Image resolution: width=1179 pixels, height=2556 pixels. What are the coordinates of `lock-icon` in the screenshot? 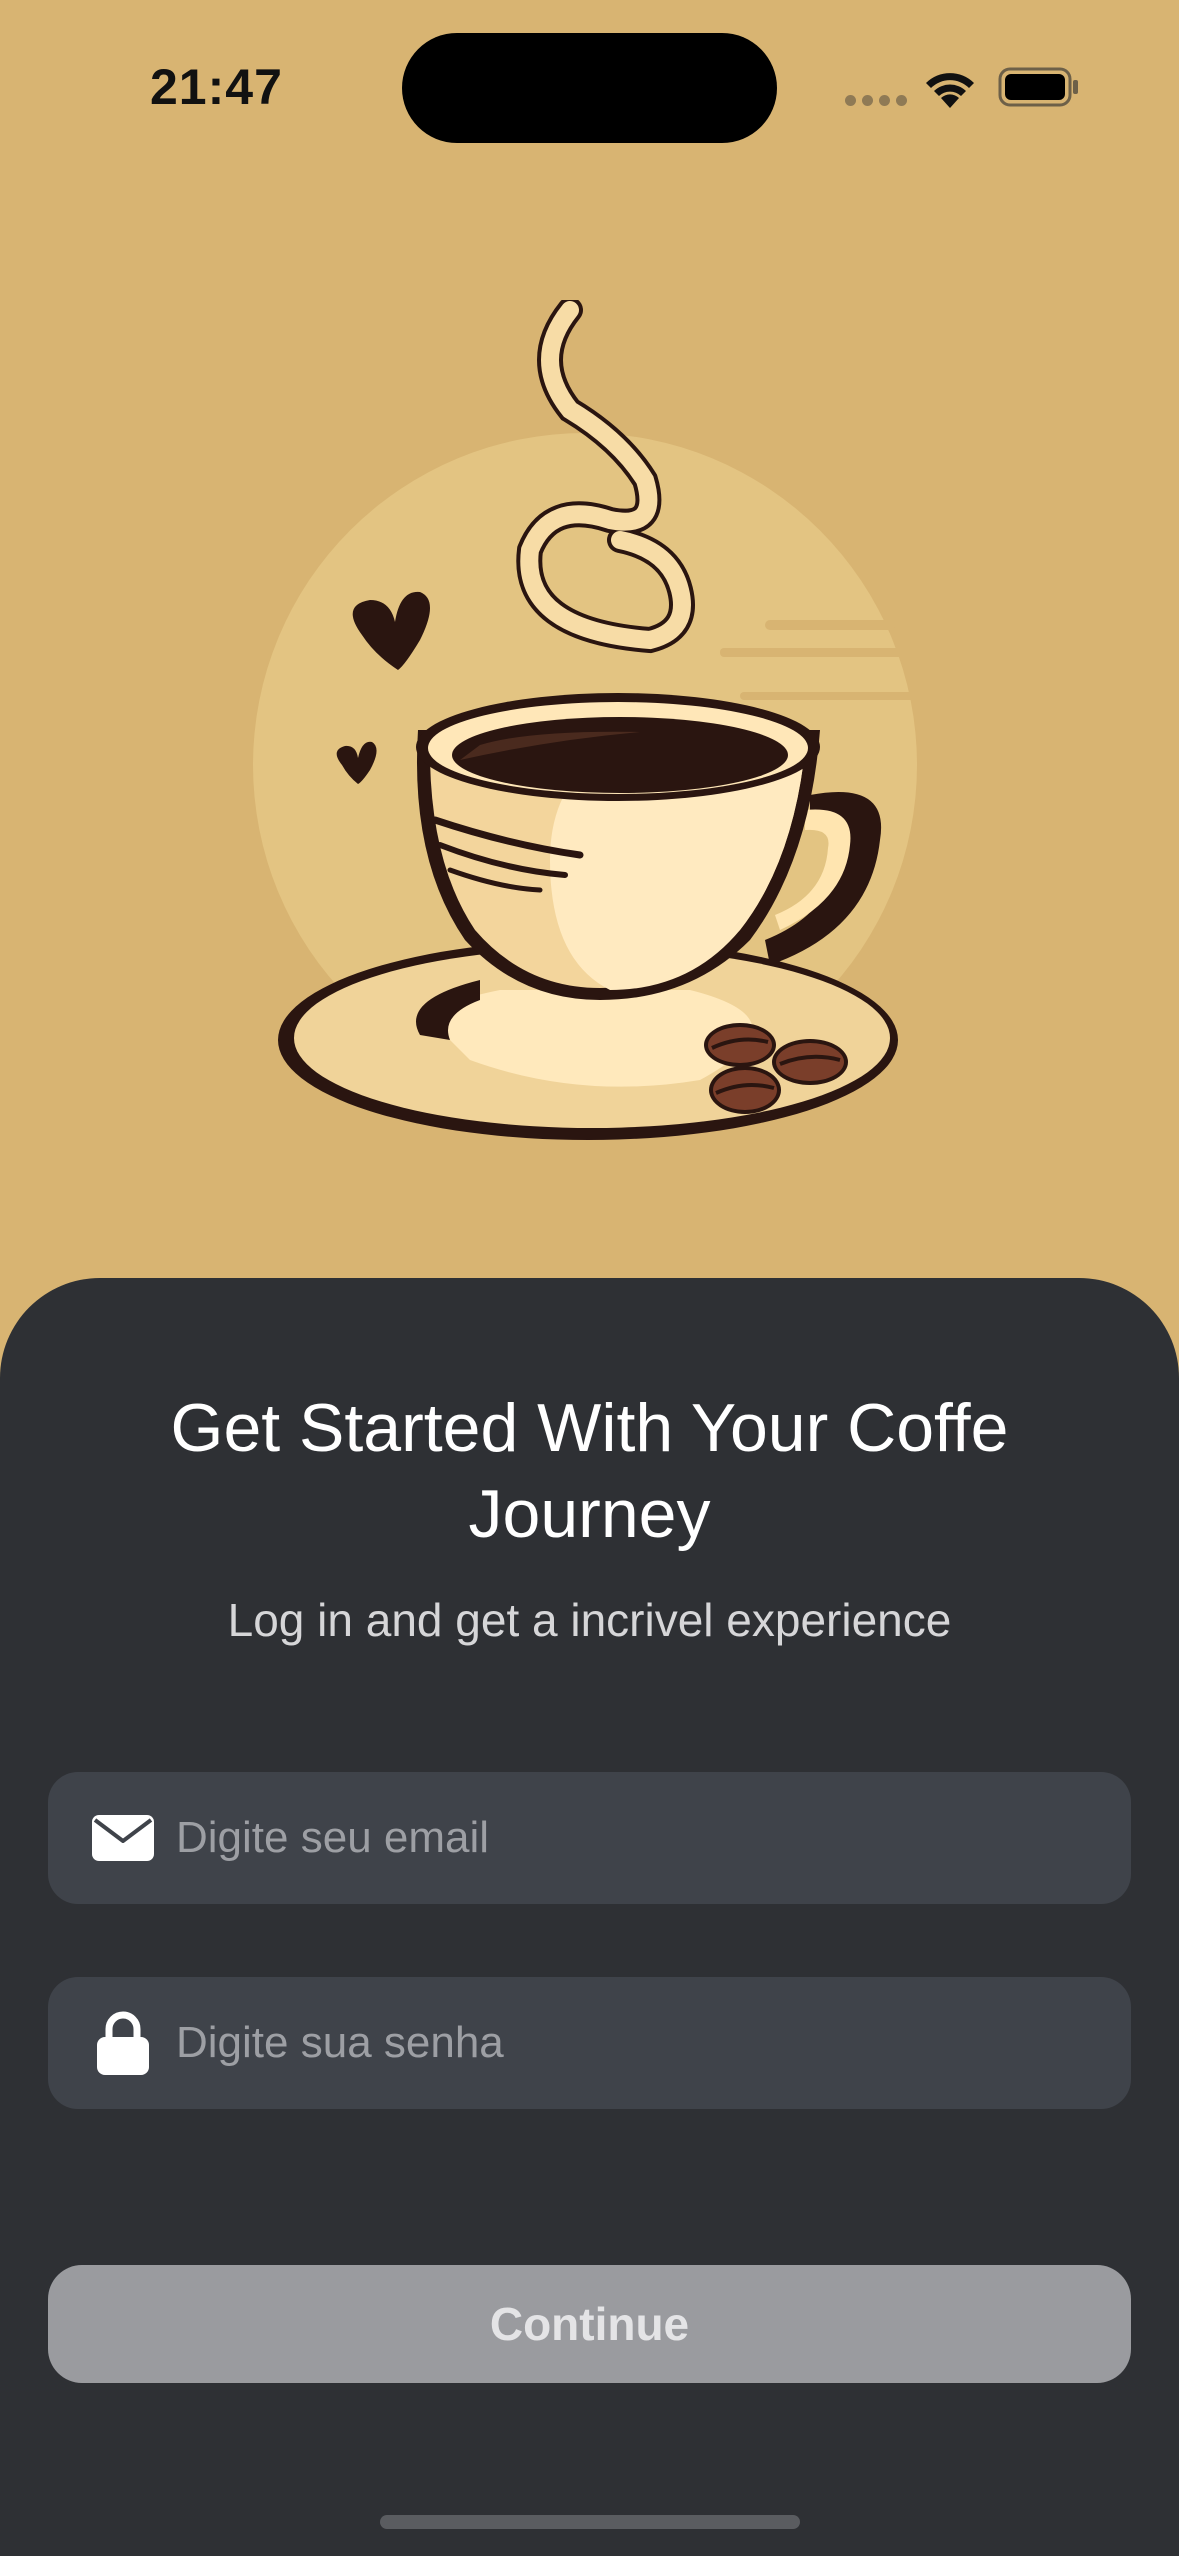 It's located at (123, 2043).